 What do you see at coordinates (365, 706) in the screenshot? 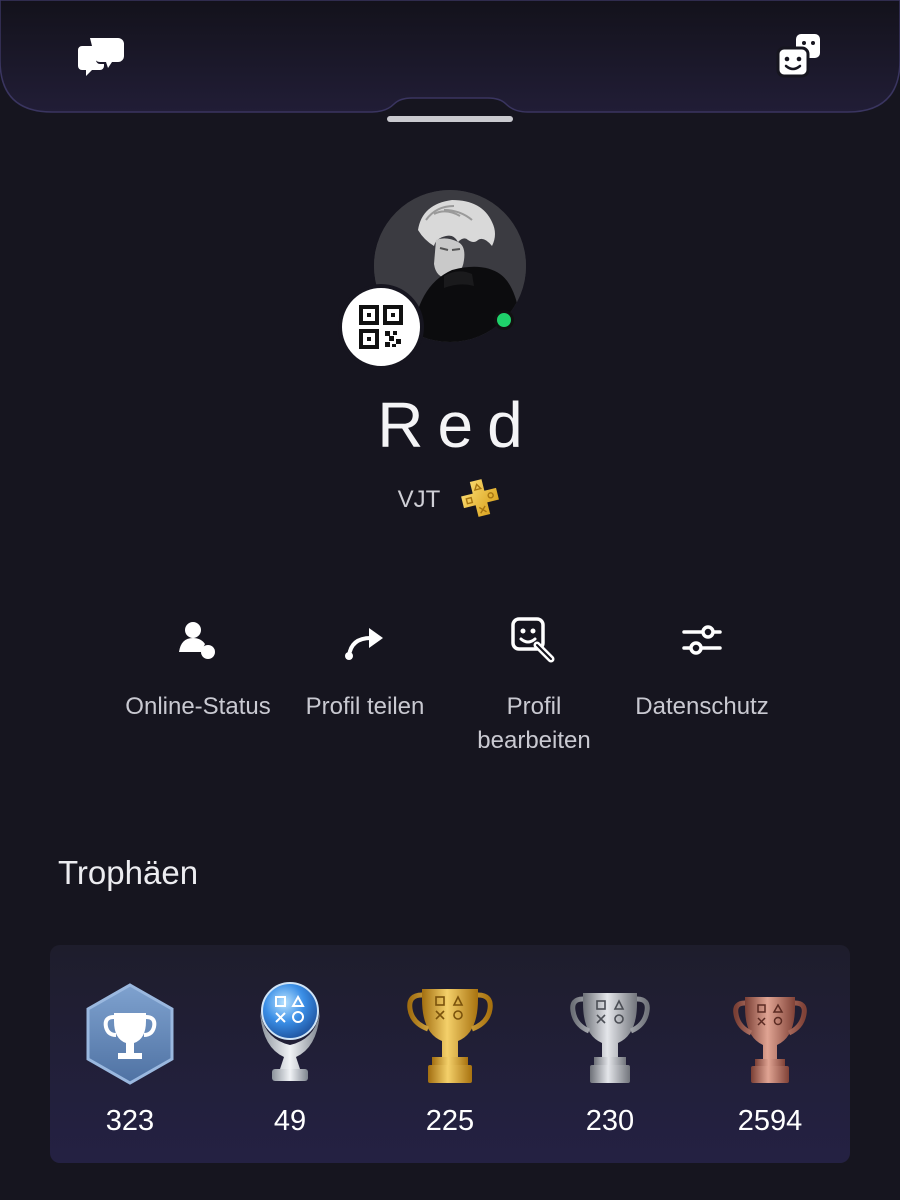
I see `action-label: Profil teilen` at bounding box center [365, 706].